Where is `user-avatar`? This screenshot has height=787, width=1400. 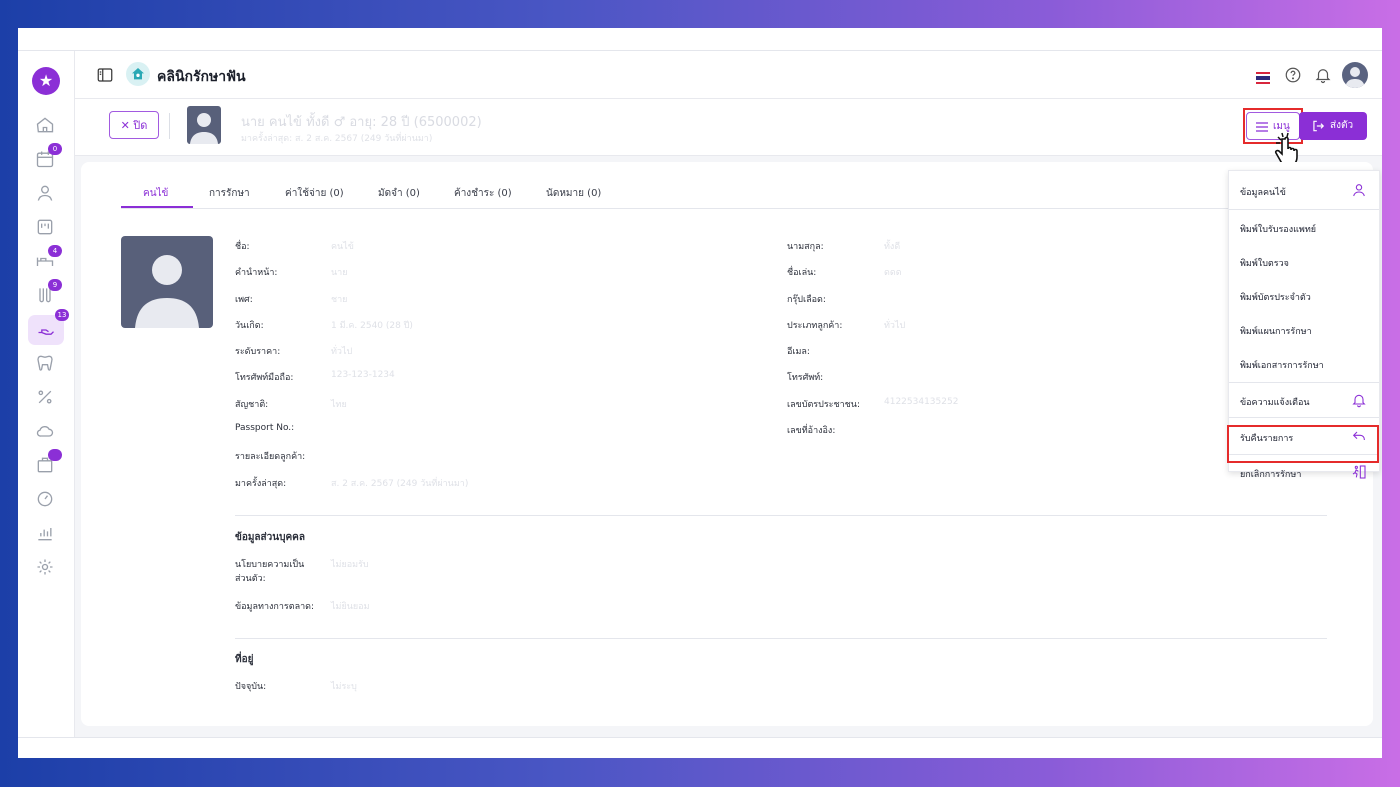
user-avatar is located at coordinates (1355, 75).